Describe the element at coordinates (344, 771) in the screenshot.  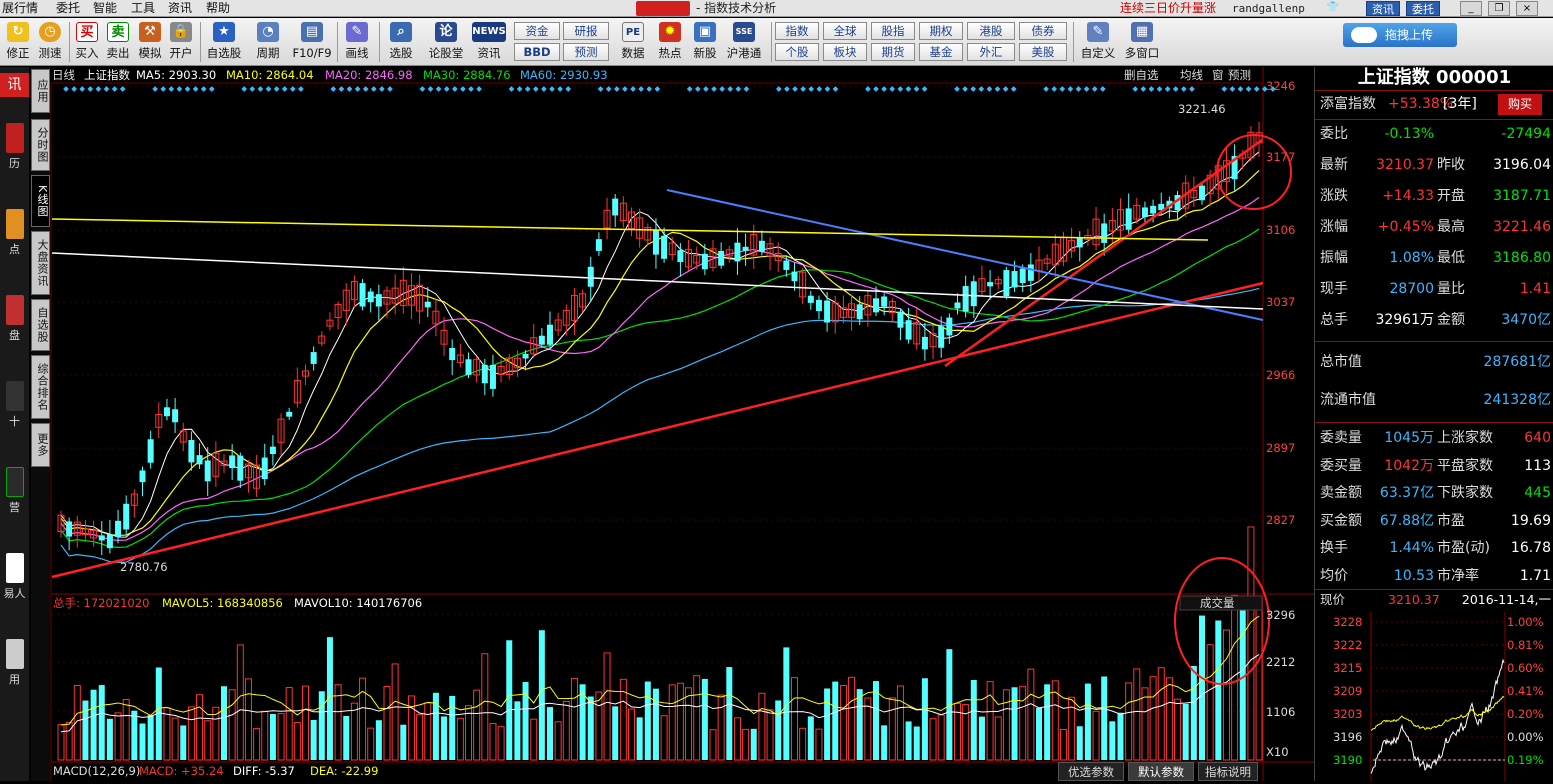
I see `dea-value: DEA: -22.99` at that location.